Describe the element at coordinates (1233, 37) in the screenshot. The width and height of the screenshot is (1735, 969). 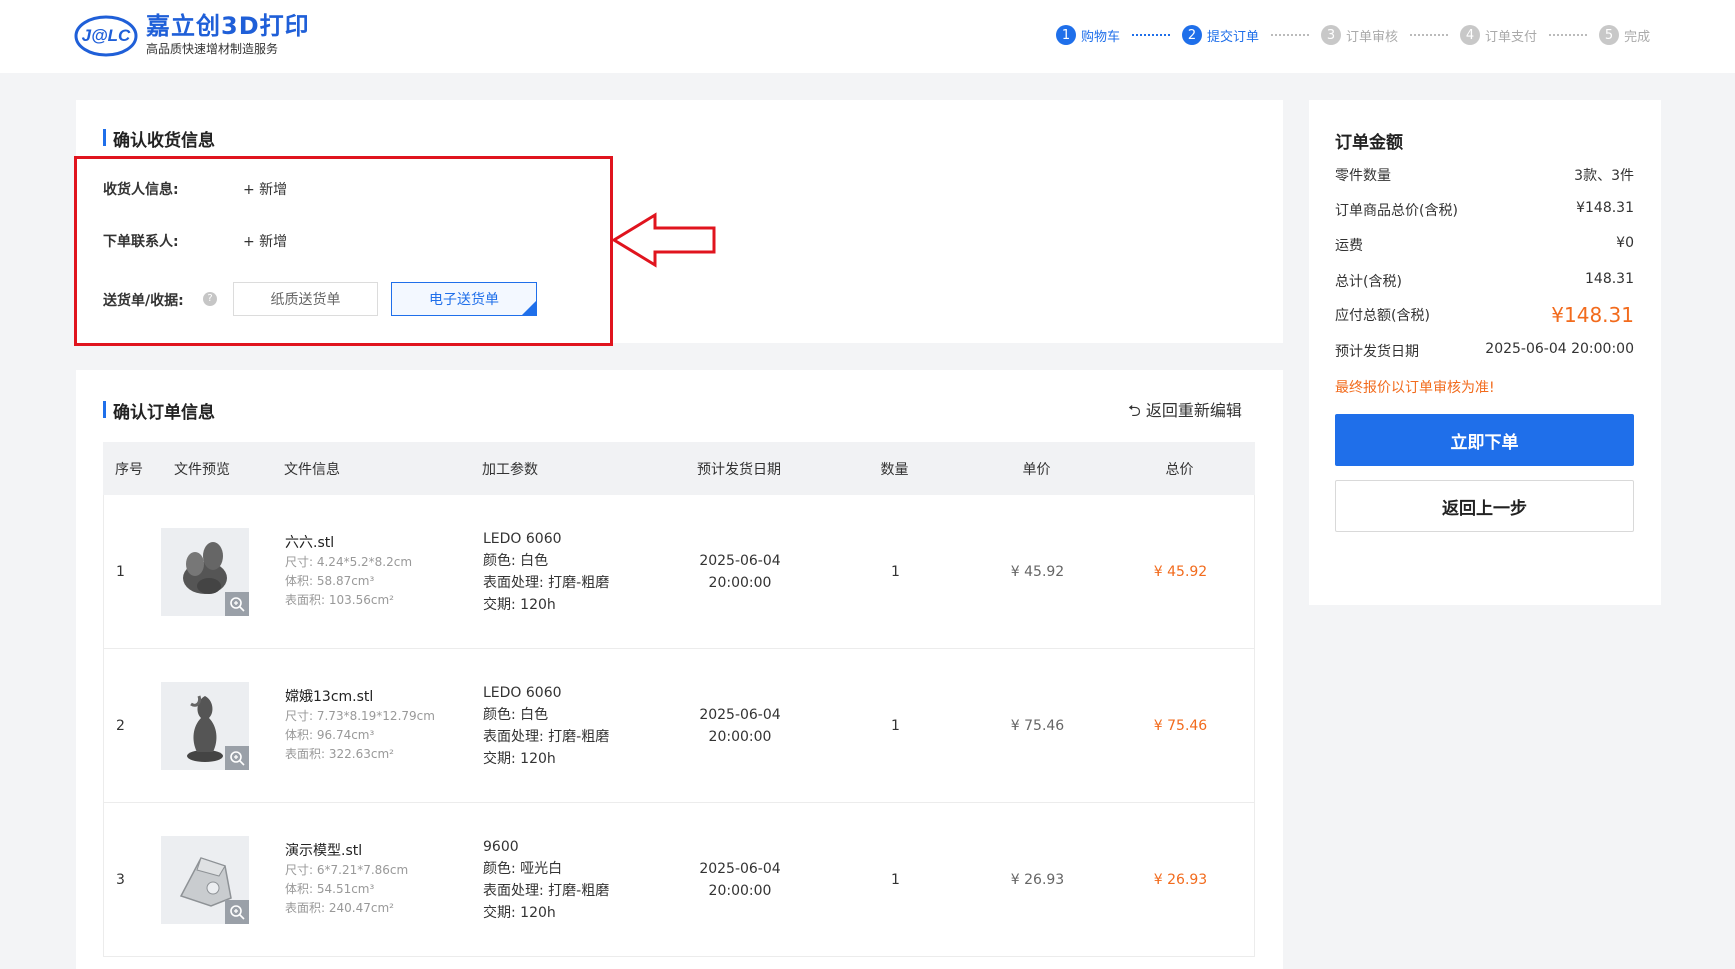
I see `step-label: 提交订单` at that location.